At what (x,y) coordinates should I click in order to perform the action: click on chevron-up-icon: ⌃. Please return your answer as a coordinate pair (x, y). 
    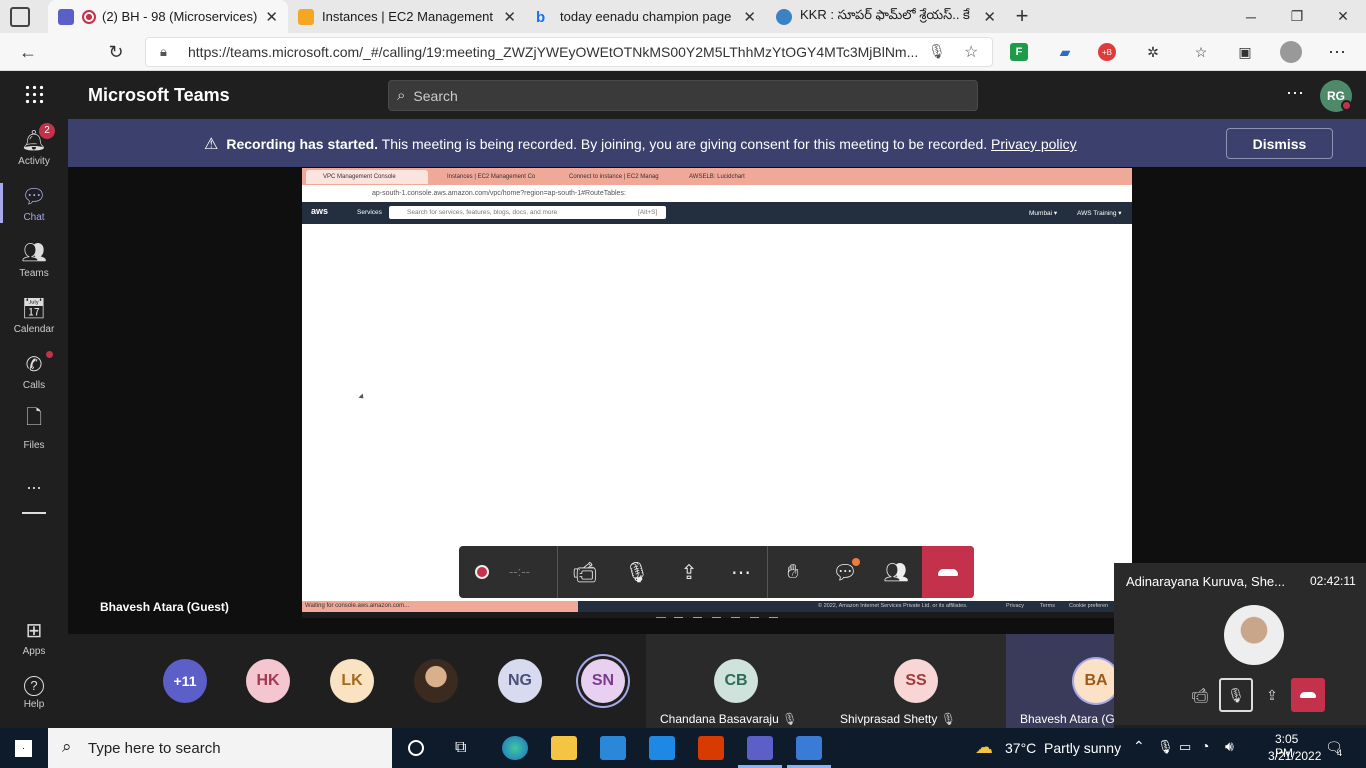
    Looking at the image, I should click on (1139, 746).